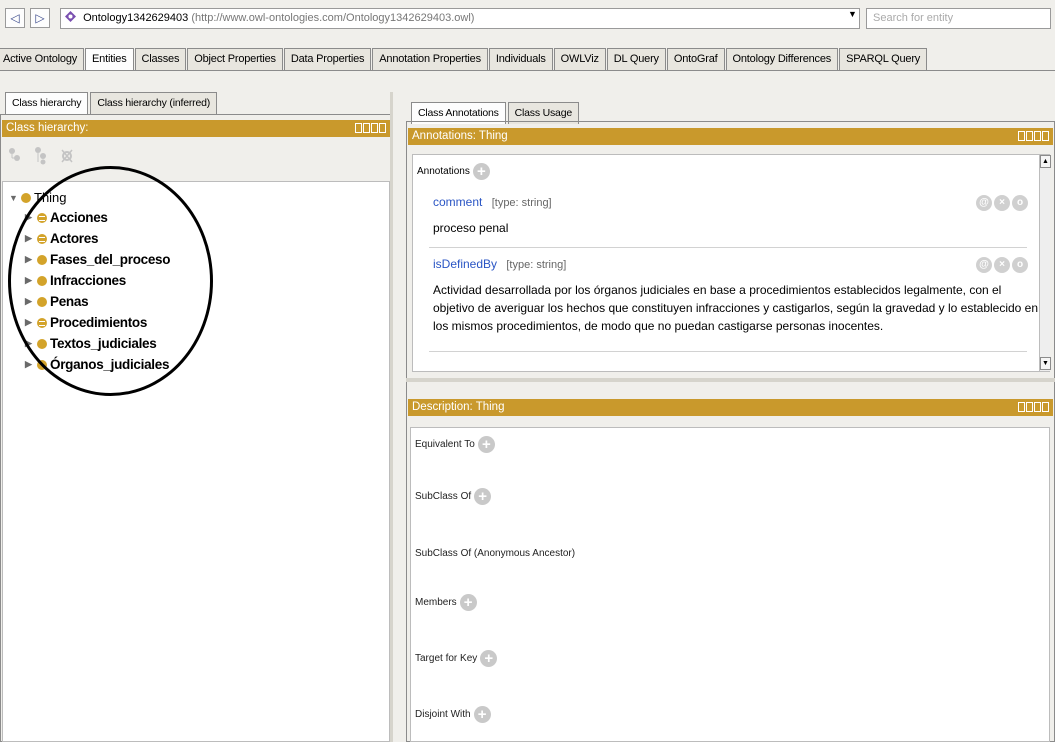  What do you see at coordinates (455, 444) in the screenshot?
I see `section-equivalent-to: Equivalent To +` at bounding box center [455, 444].